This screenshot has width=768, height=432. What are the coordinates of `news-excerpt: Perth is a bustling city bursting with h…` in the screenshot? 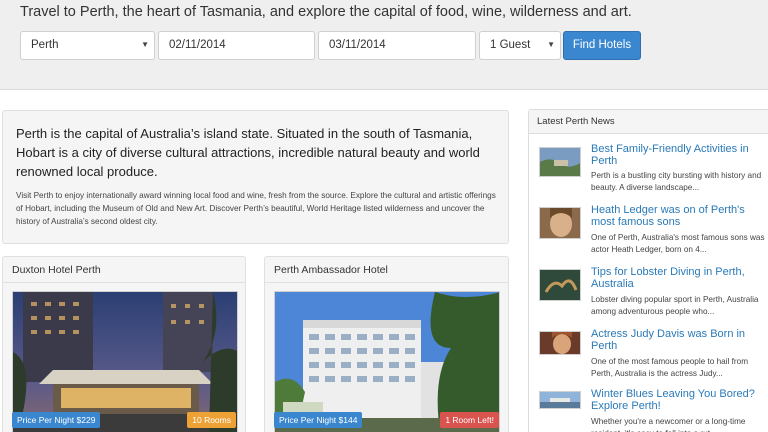 It's located at (676, 181).